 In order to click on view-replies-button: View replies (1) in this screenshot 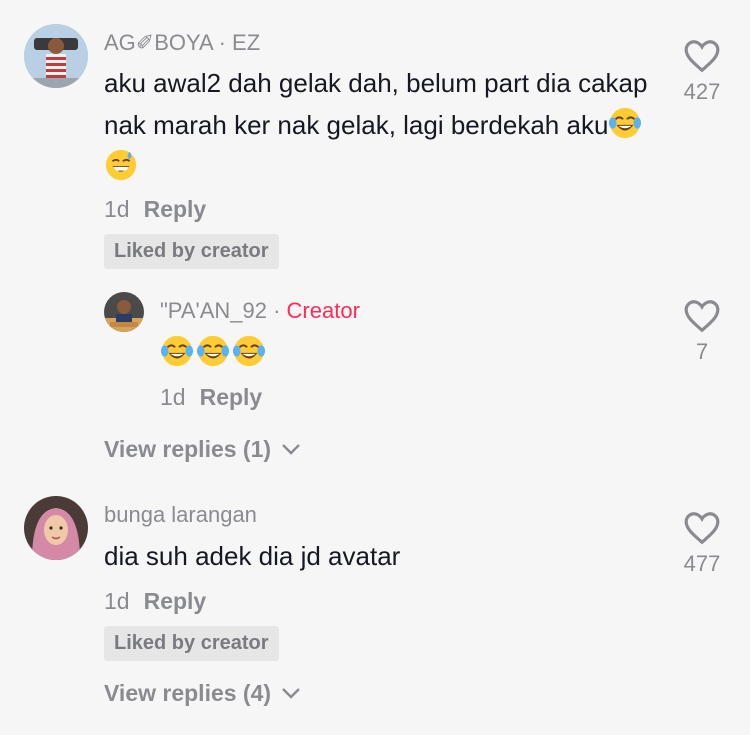, I will do `click(202, 449)`.